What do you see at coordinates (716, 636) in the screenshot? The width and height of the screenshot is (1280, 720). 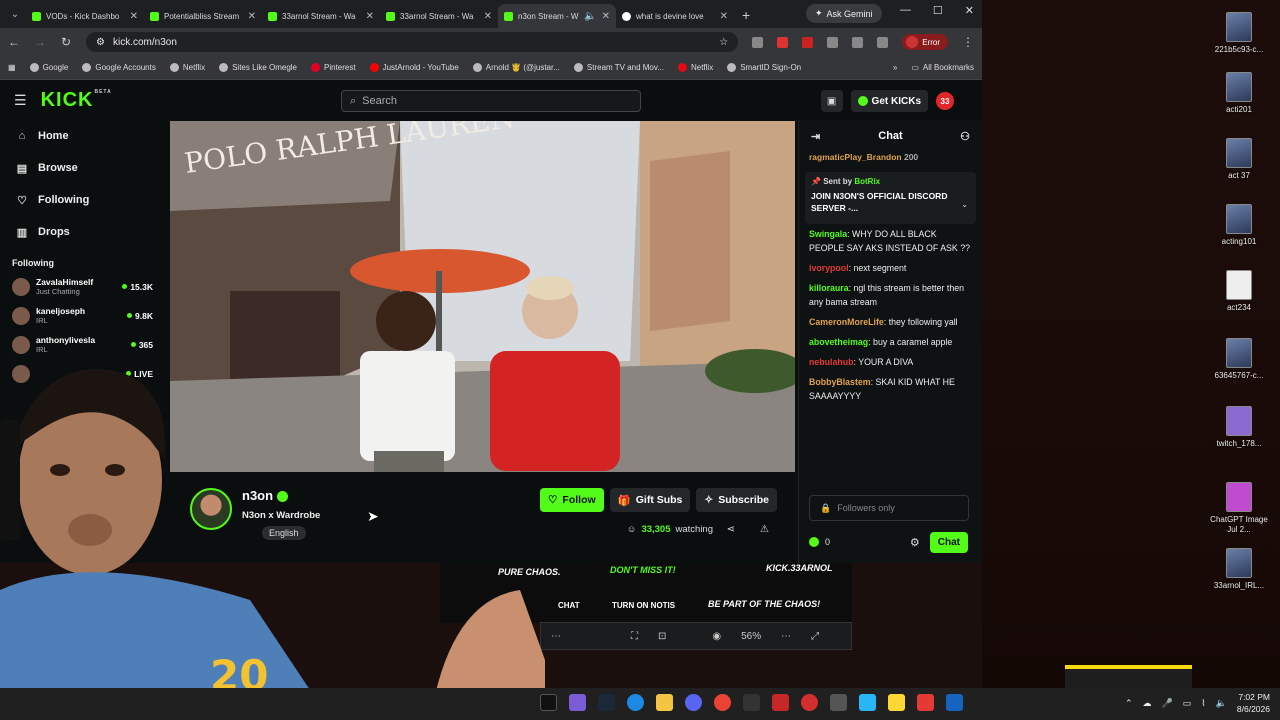 I see `zoom-icon: ◉` at bounding box center [716, 636].